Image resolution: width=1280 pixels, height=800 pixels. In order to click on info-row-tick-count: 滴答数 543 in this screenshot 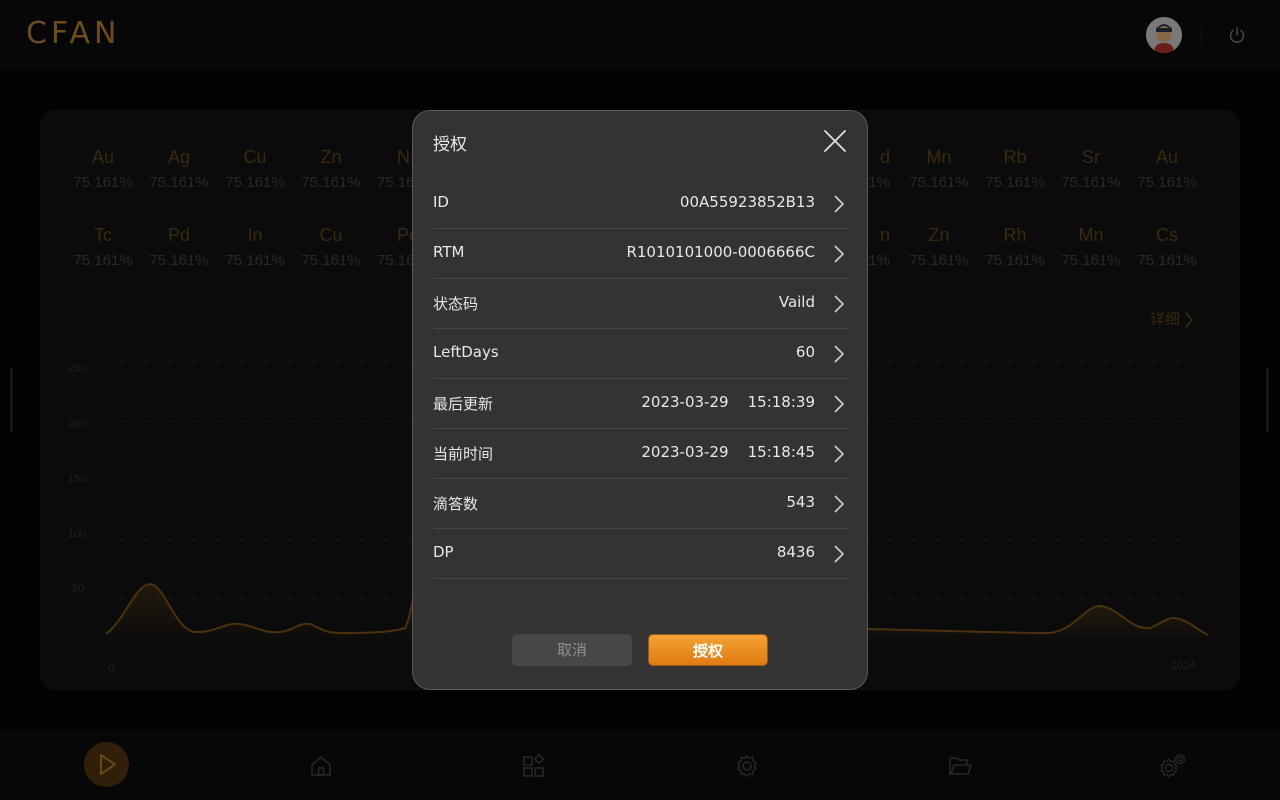, I will do `click(641, 504)`.